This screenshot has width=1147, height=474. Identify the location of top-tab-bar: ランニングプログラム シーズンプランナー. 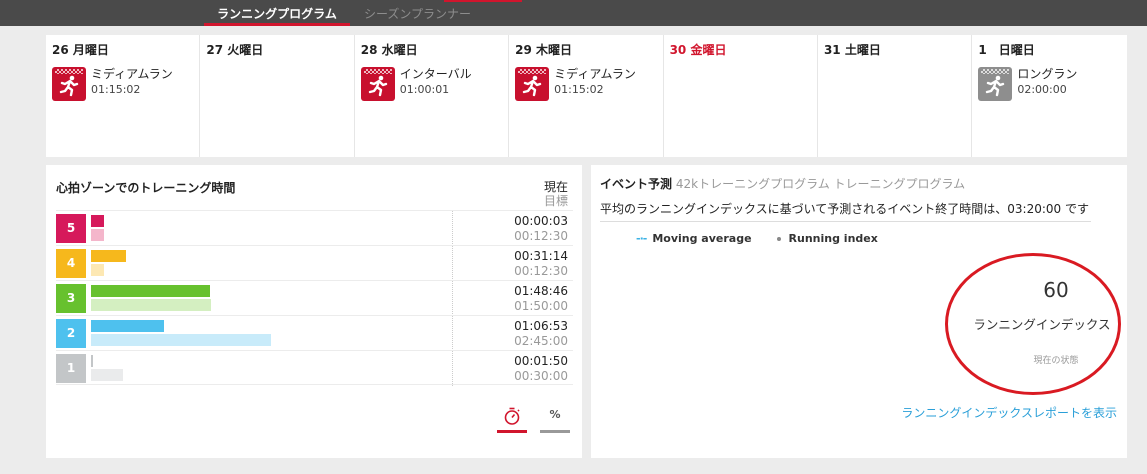
(573, 13).